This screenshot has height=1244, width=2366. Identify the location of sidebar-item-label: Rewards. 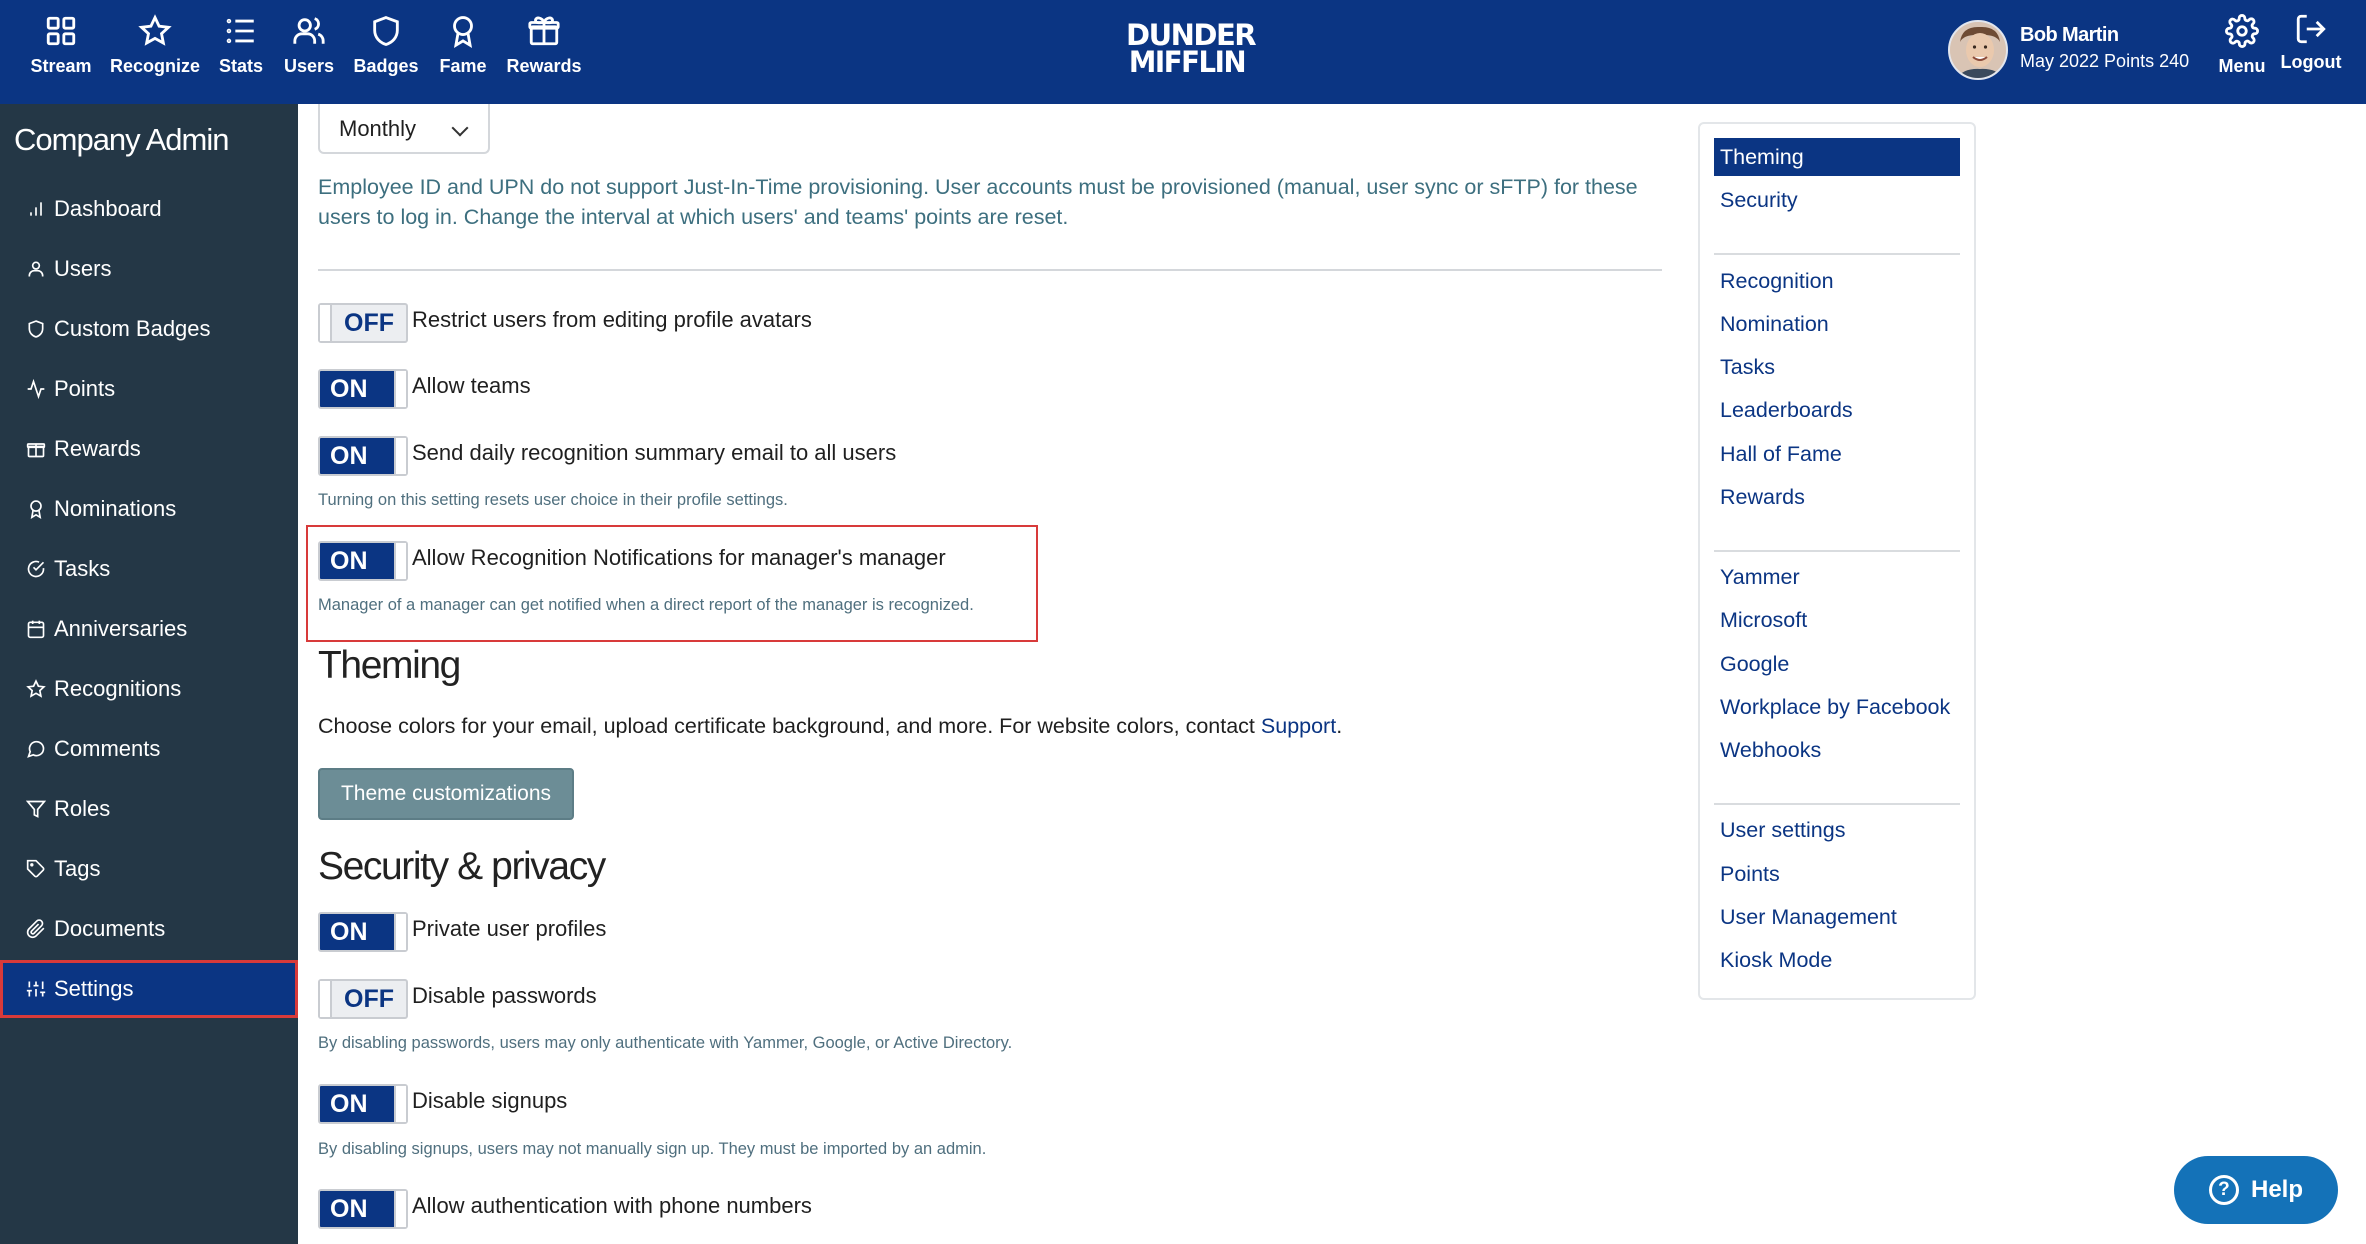
(97, 448).